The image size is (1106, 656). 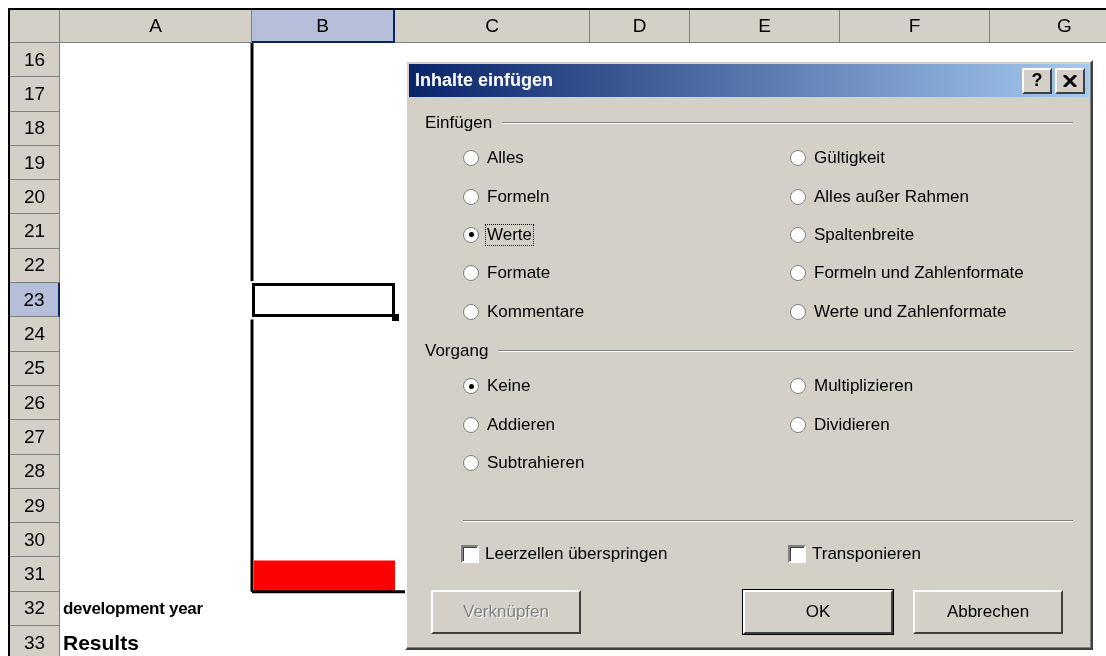 I want to click on radio-label: Formeln, so click(x=518, y=196).